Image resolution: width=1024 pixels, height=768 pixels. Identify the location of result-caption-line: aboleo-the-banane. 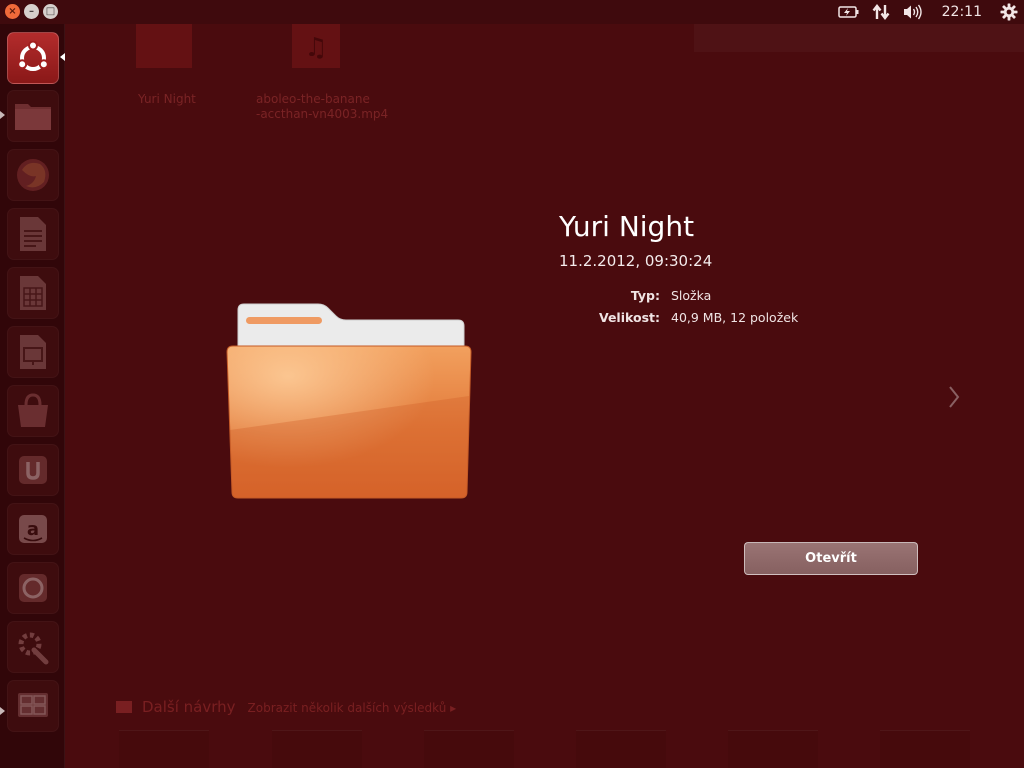
(313, 99).